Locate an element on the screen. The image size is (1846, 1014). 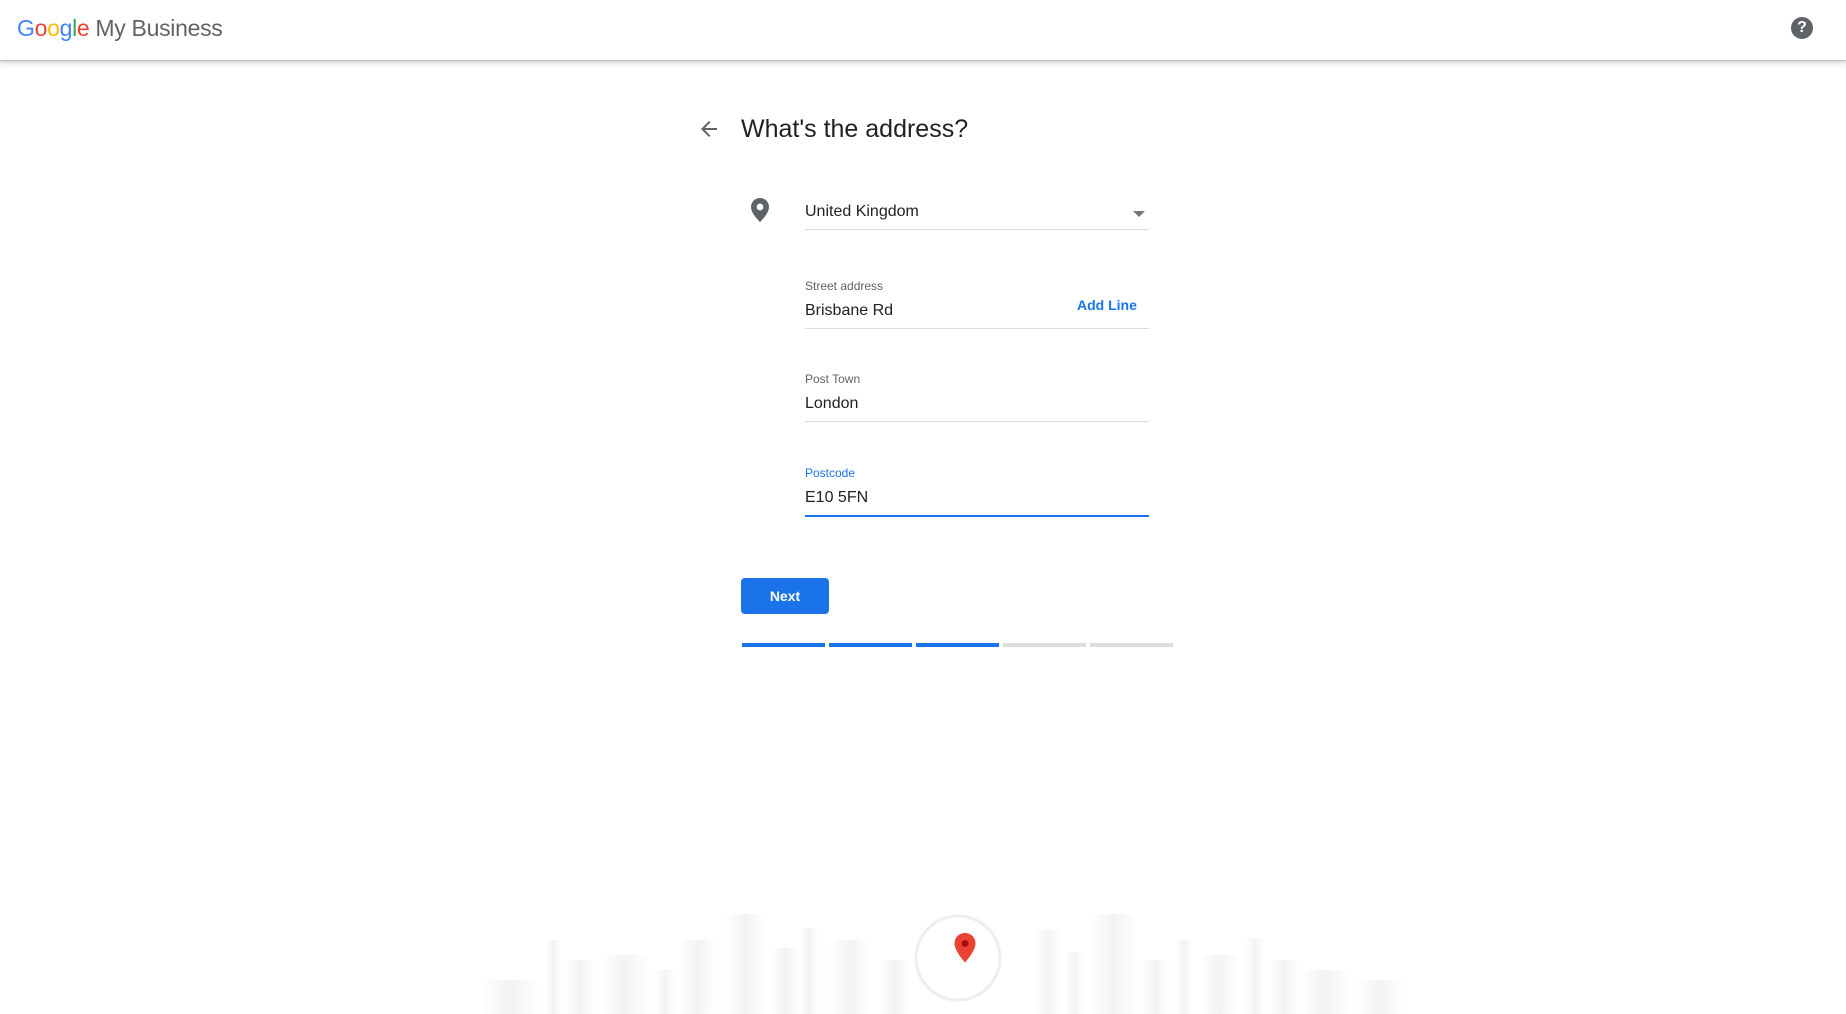
progress-indicator is located at coordinates (957, 645).